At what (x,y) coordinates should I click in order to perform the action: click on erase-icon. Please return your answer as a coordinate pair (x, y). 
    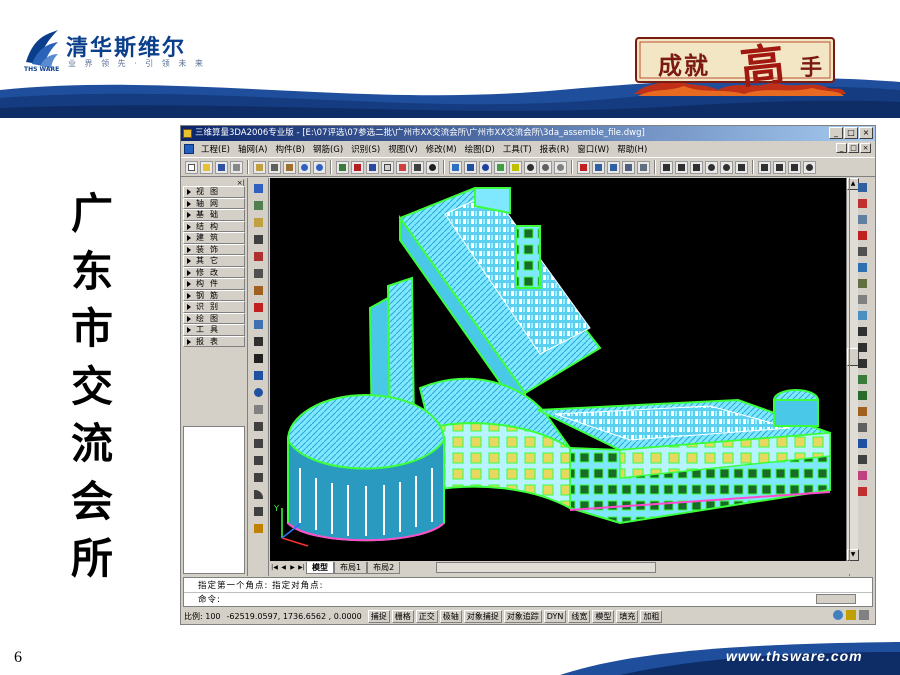
    Looking at the image, I should click on (258, 256).